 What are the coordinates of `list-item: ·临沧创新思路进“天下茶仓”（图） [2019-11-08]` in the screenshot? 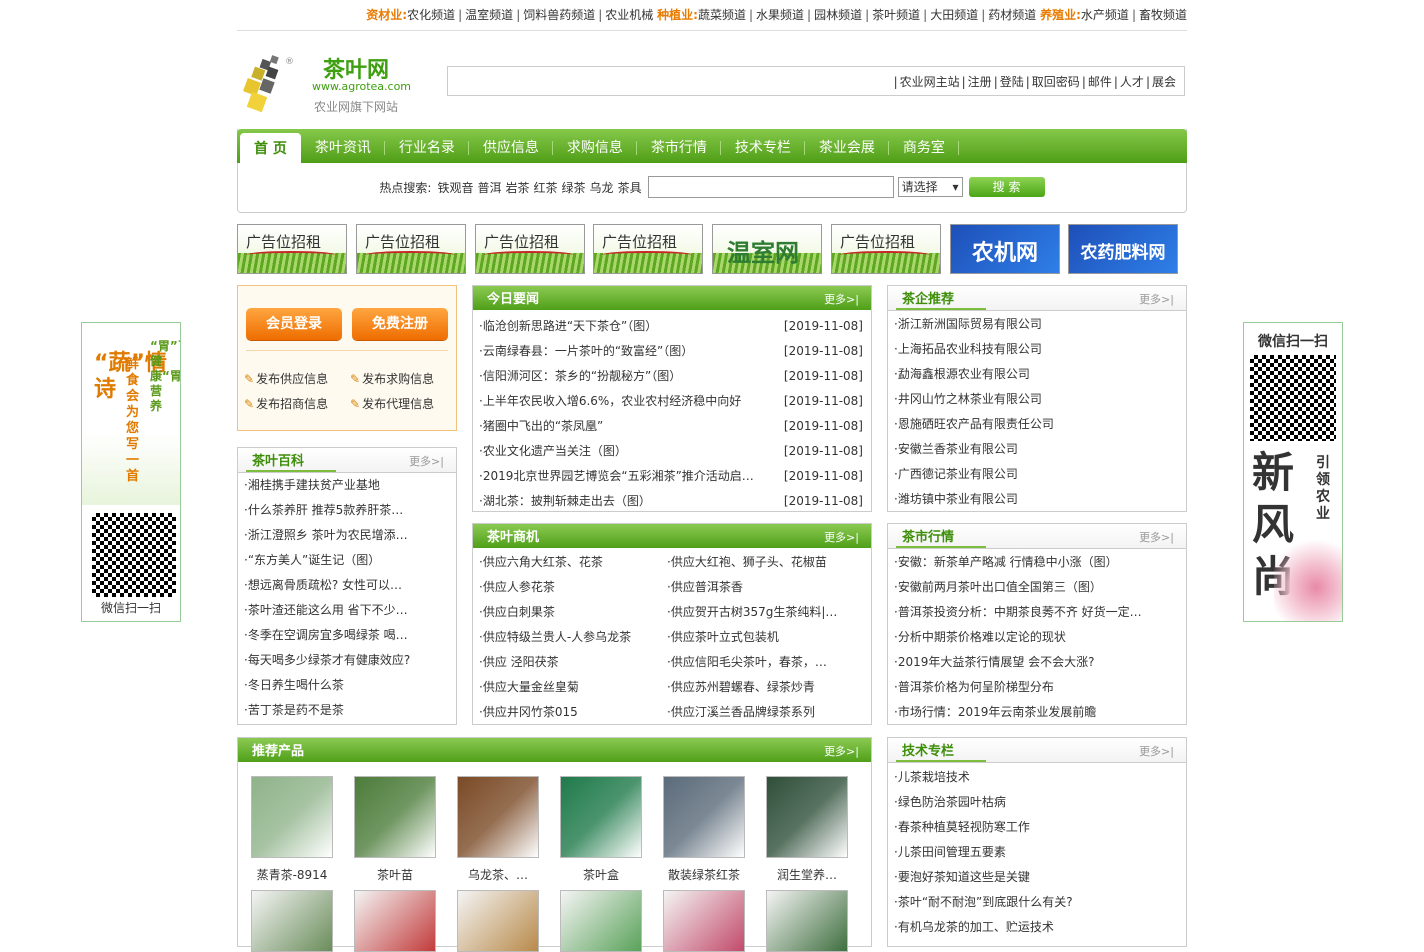 It's located at (675, 326).